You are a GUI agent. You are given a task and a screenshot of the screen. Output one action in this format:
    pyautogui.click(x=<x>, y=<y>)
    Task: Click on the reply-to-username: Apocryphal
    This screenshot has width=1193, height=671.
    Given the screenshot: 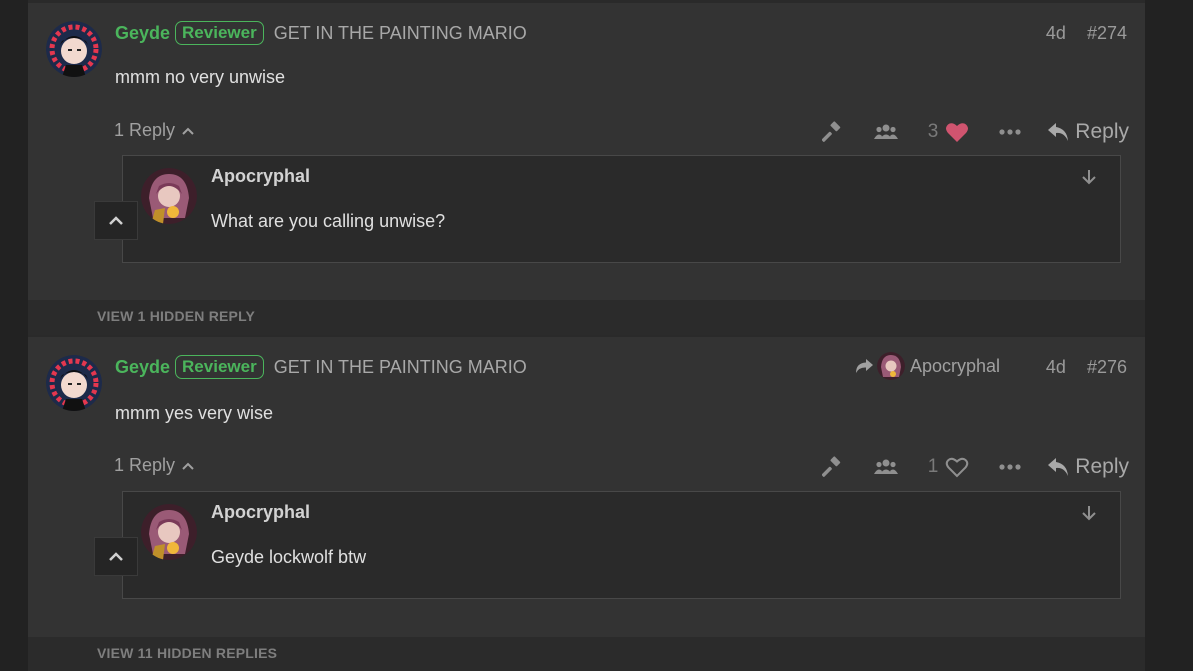 What is the action you would take?
    pyautogui.click(x=955, y=365)
    